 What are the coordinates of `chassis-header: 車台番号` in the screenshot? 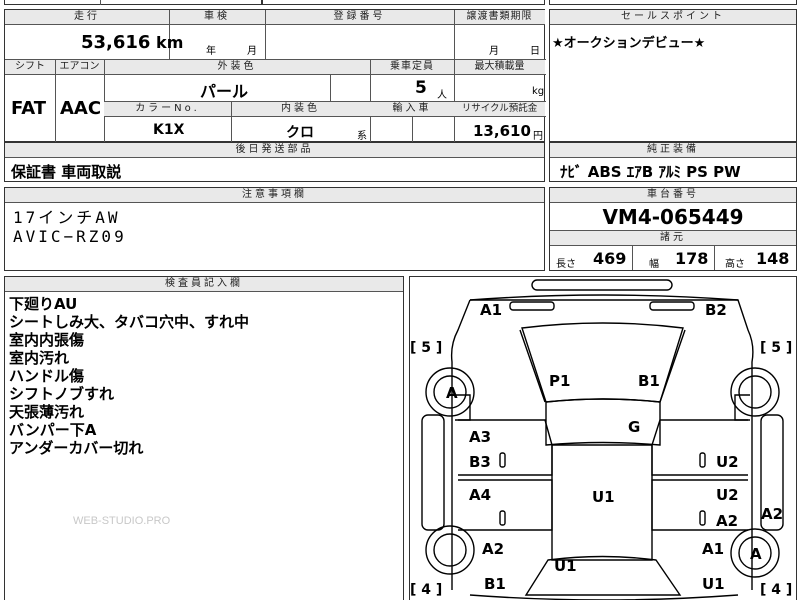 It's located at (673, 195).